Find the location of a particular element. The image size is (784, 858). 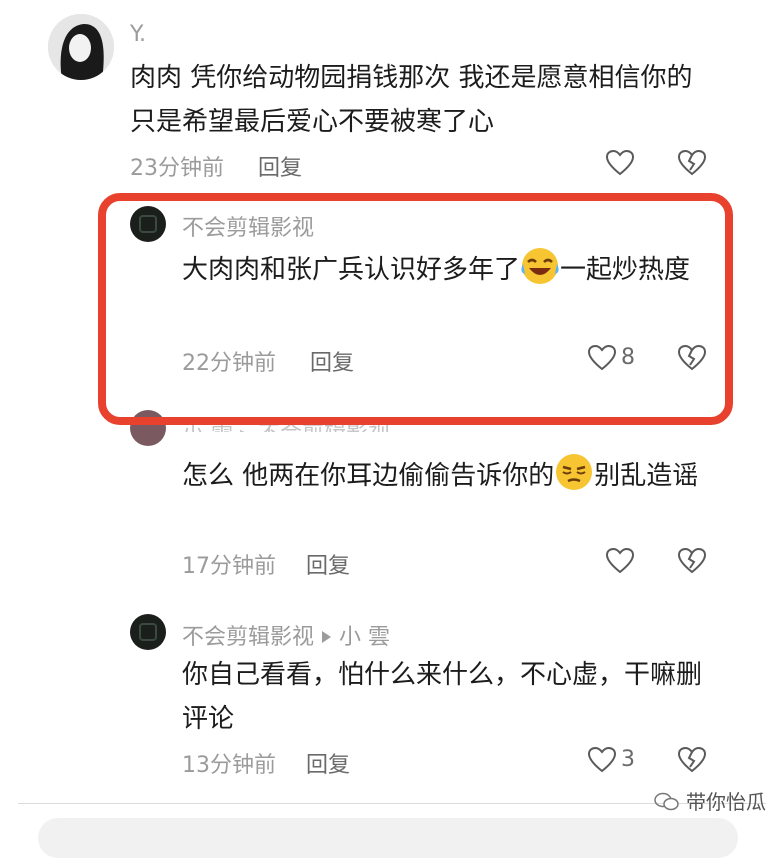

comment-author: 不会剪辑影视 is located at coordinates (248, 637).